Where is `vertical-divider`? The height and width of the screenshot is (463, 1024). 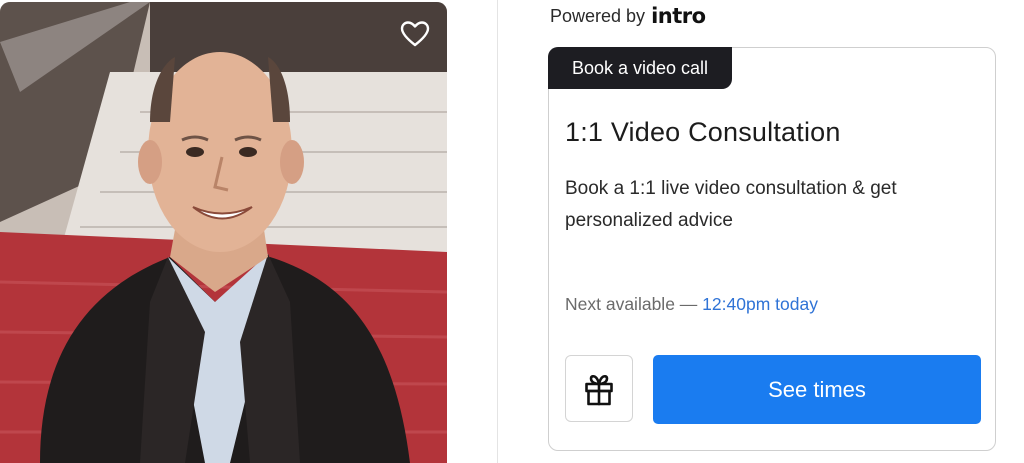 vertical-divider is located at coordinates (497, 231).